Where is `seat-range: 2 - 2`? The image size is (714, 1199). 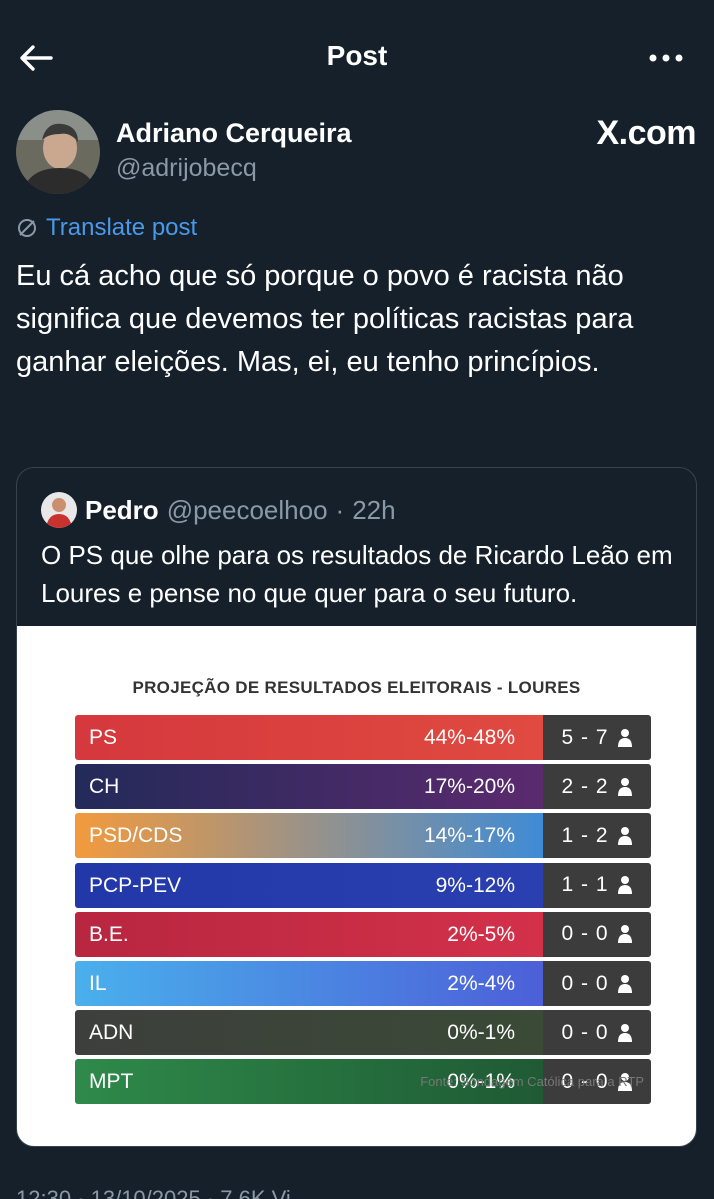
seat-range: 2 - 2 is located at coordinates (585, 786).